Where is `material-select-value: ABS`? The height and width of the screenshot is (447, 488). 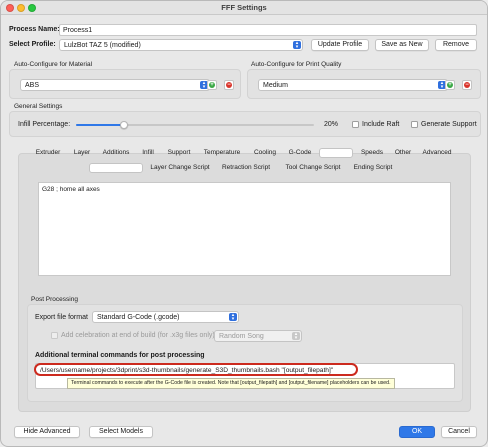
material-select-value: ABS is located at coordinates (32, 85).